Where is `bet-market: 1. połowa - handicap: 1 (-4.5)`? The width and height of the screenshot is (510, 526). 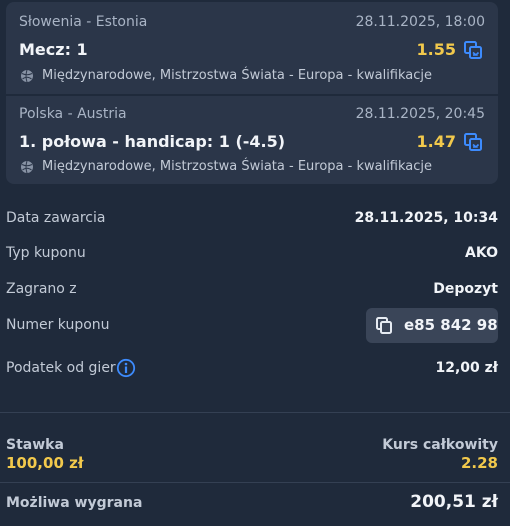
bet-market: 1. połowa - handicap: 1 (-4.5) is located at coordinates (152, 141).